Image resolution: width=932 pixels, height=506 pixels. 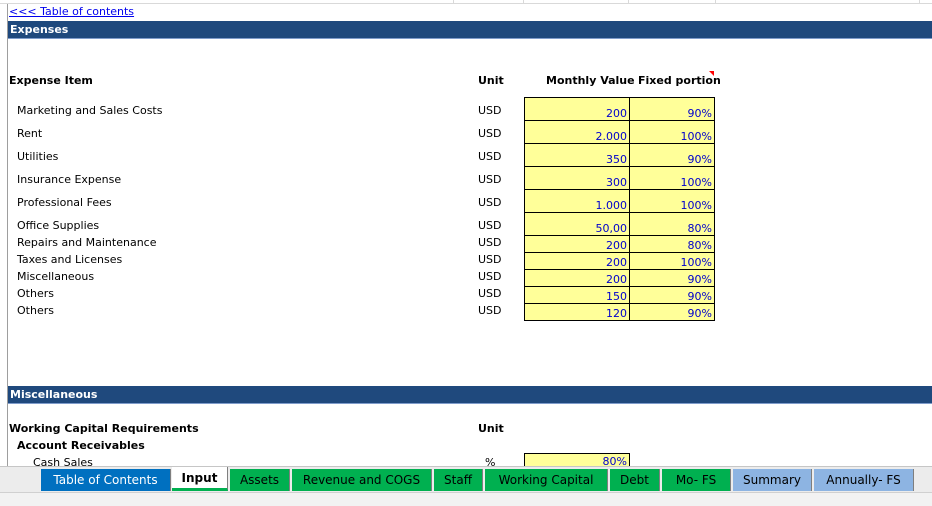 What do you see at coordinates (590, 80) in the screenshot?
I see `monthly-value-header: Monthly Value` at bounding box center [590, 80].